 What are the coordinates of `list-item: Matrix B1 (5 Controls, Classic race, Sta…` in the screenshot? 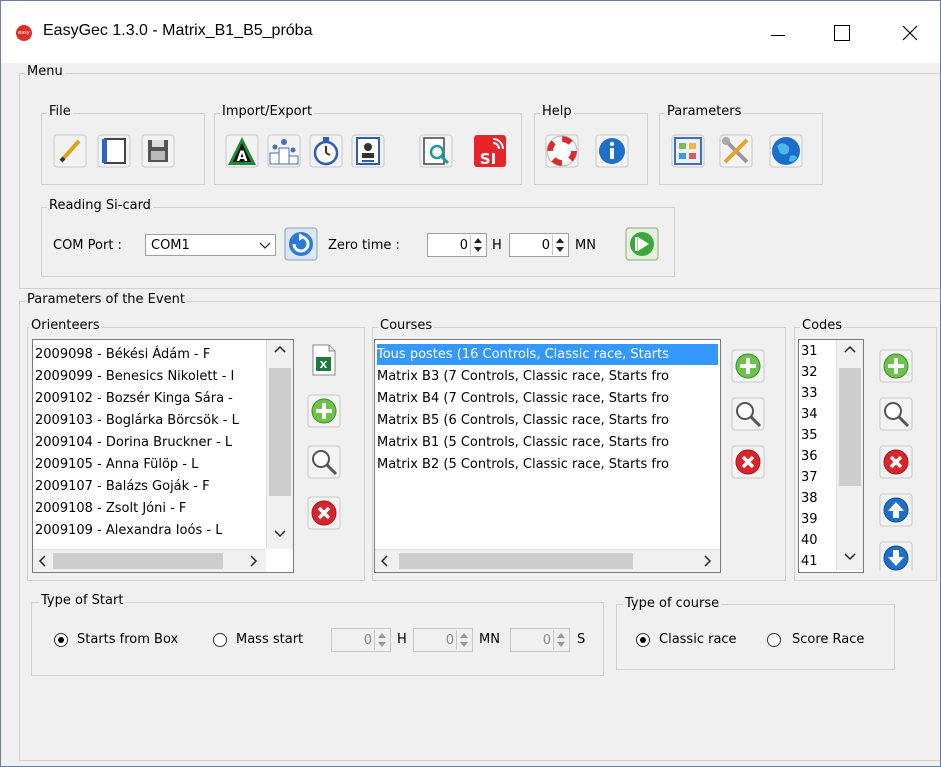 It's located at (523, 442).